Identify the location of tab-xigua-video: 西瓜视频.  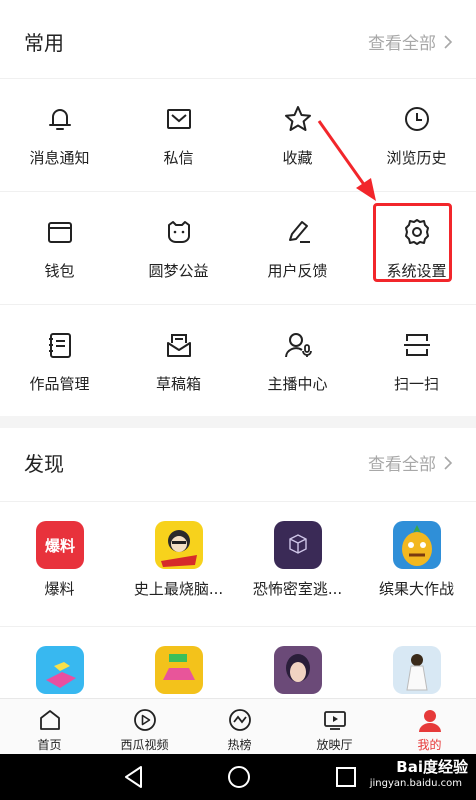
(144, 727).